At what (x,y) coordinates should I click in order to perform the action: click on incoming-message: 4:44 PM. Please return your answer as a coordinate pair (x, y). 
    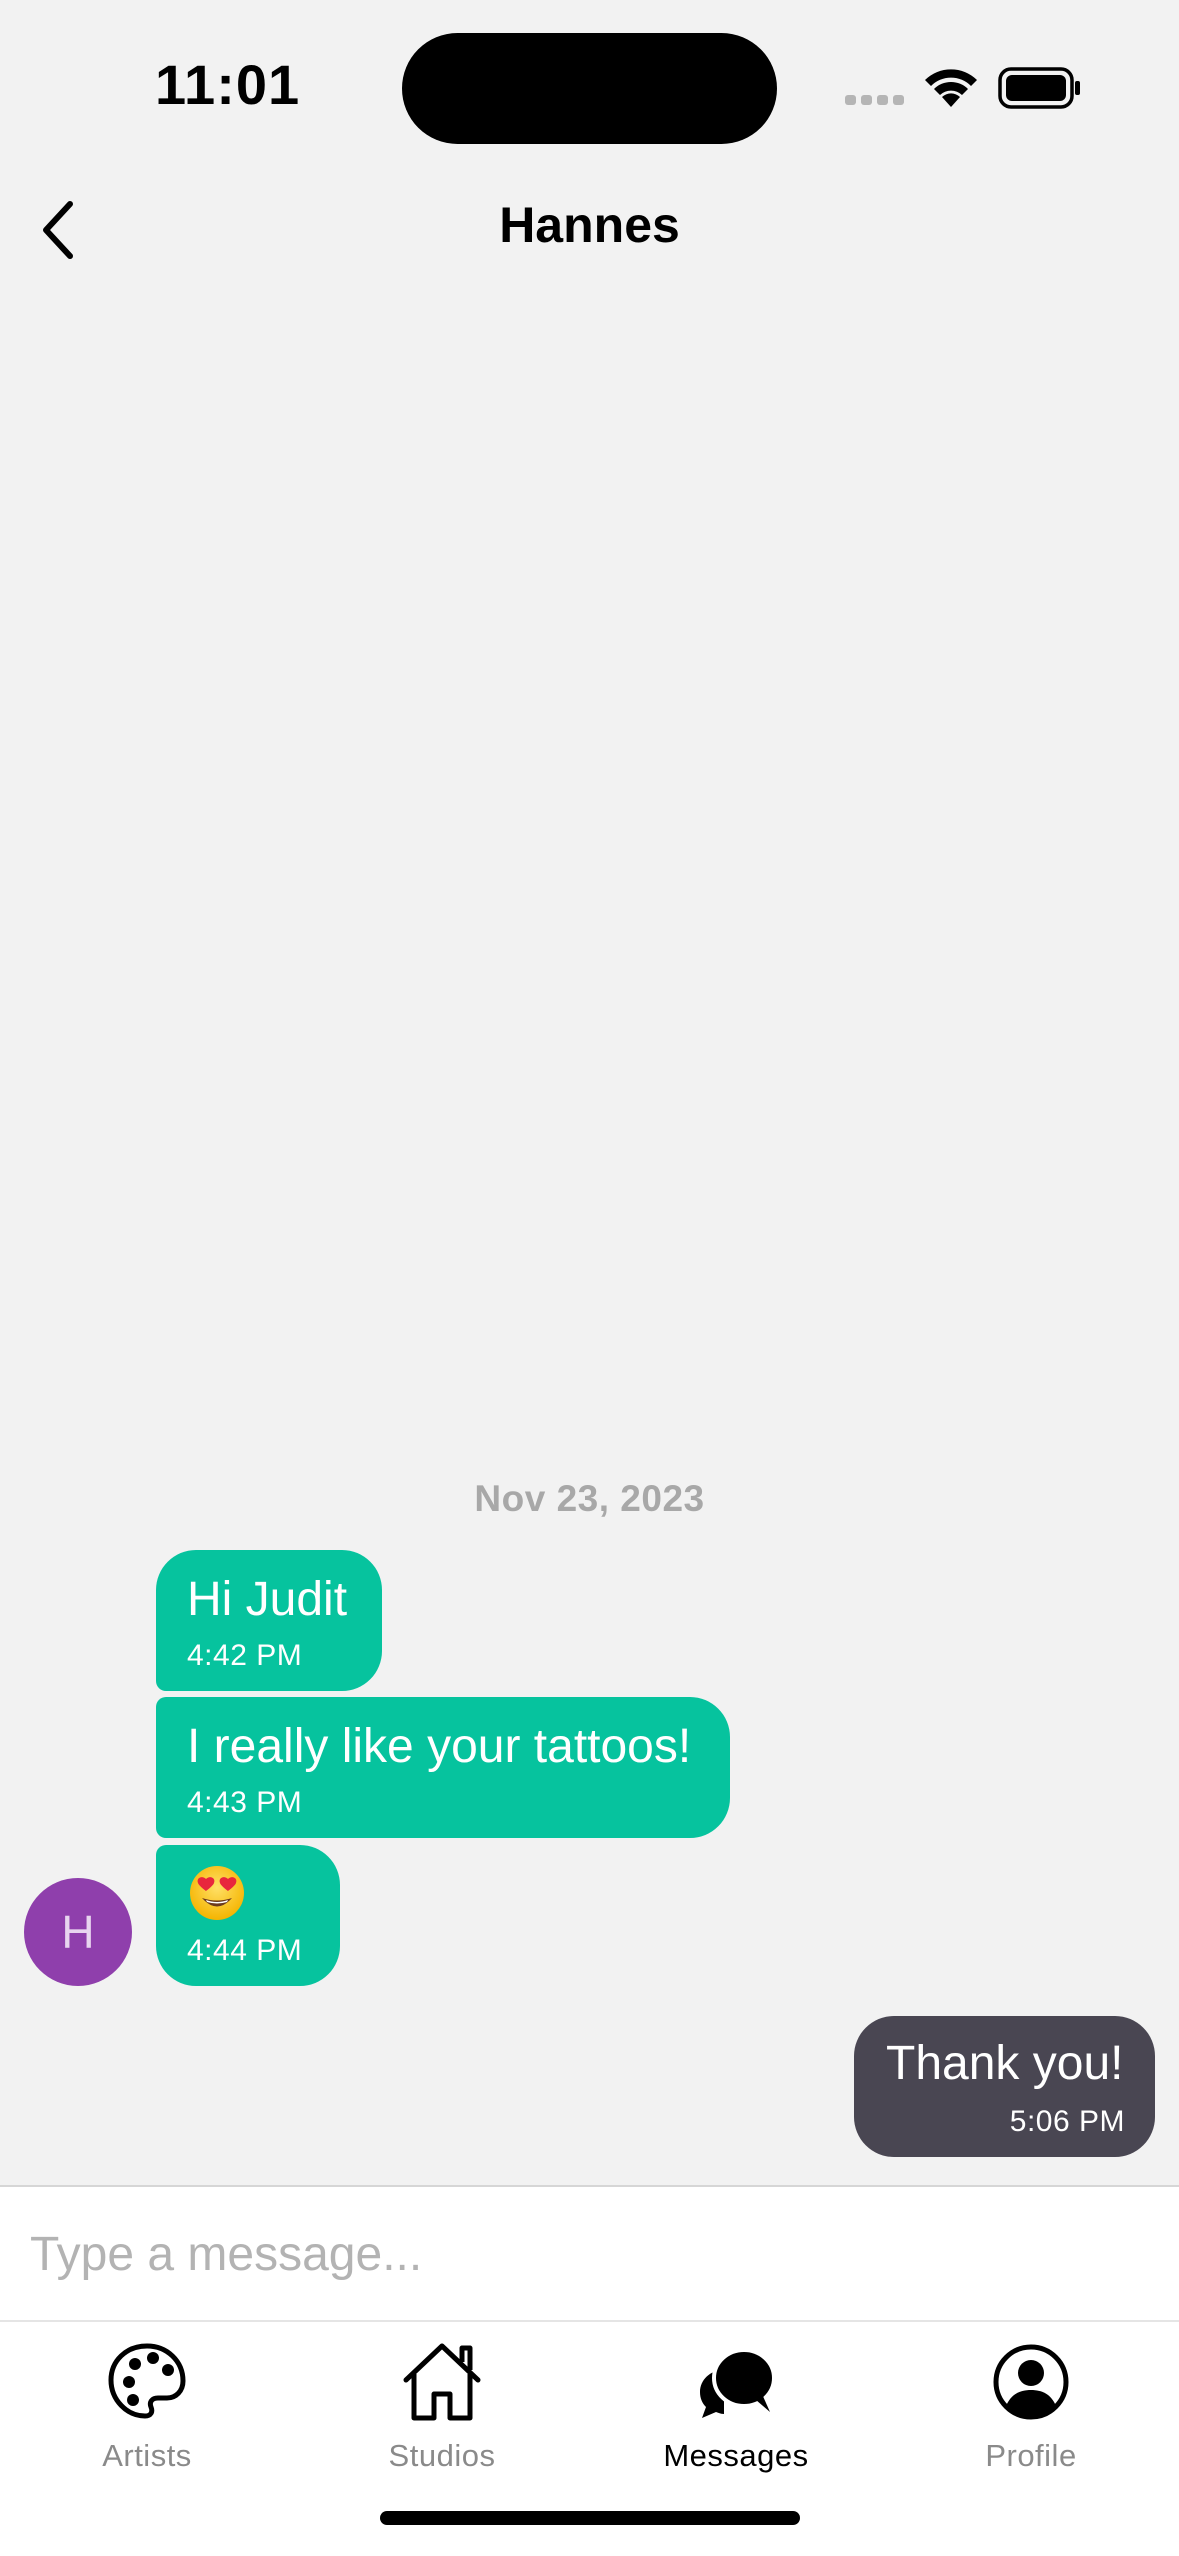
    Looking at the image, I should click on (248, 1915).